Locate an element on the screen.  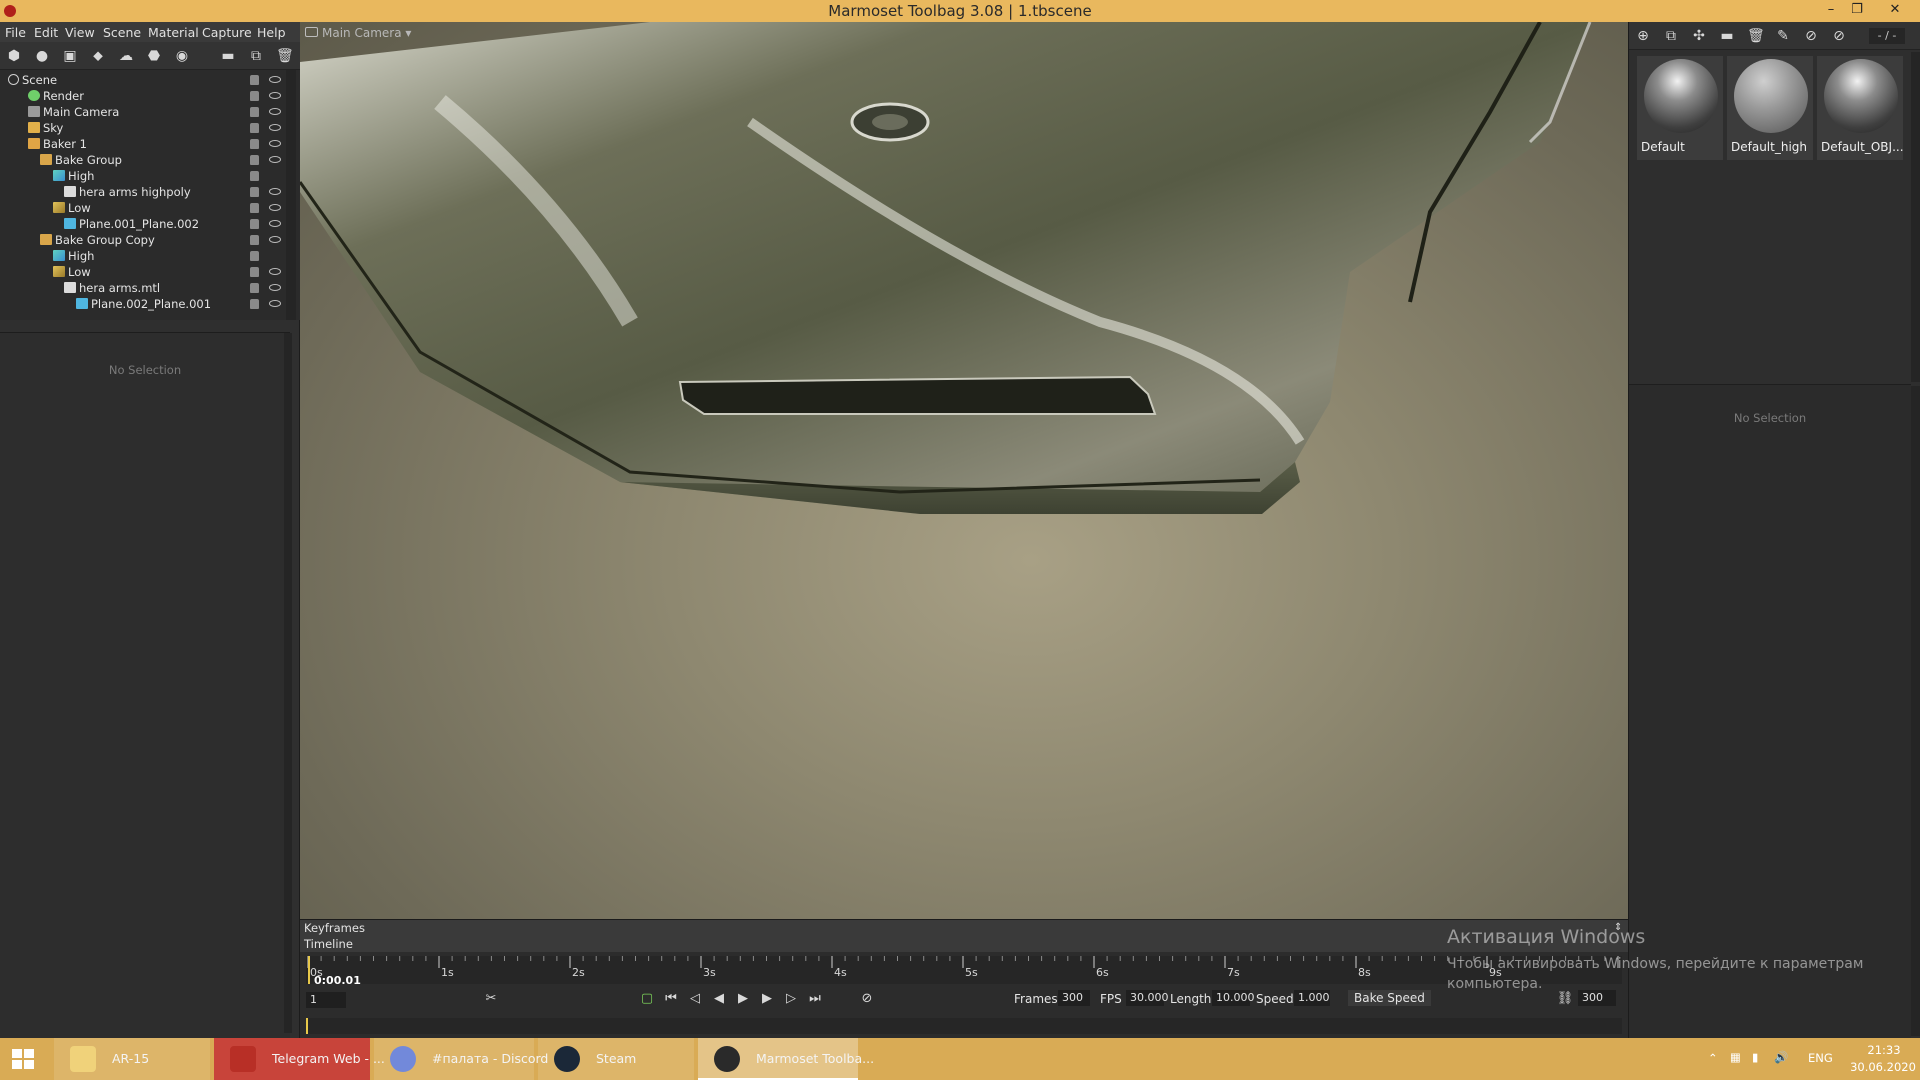
clock-date: 30.06.2020 is located at coordinates (1883, 1067).